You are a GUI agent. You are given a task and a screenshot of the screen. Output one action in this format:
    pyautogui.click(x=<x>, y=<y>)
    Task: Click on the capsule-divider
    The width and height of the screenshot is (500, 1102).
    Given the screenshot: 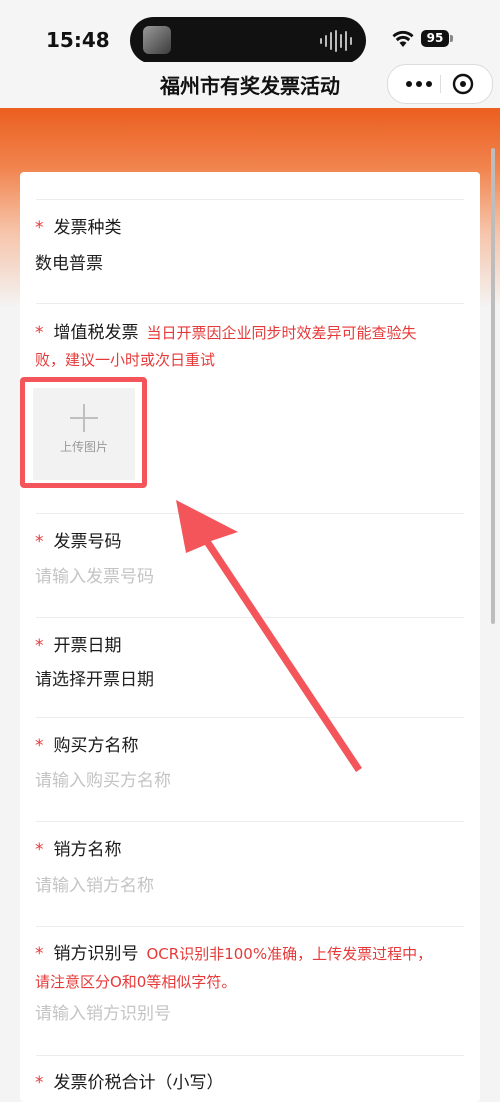 What is the action you would take?
    pyautogui.click(x=440, y=84)
    